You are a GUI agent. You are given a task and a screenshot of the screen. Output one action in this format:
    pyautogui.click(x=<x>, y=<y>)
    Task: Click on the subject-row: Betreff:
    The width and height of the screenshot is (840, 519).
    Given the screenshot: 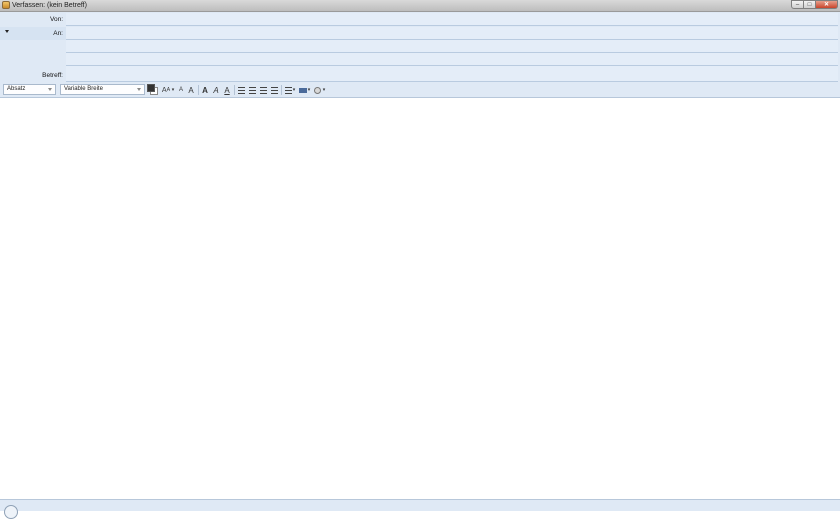 What is the action you would take?
    pyautogui.click(x=420, y=75)
    